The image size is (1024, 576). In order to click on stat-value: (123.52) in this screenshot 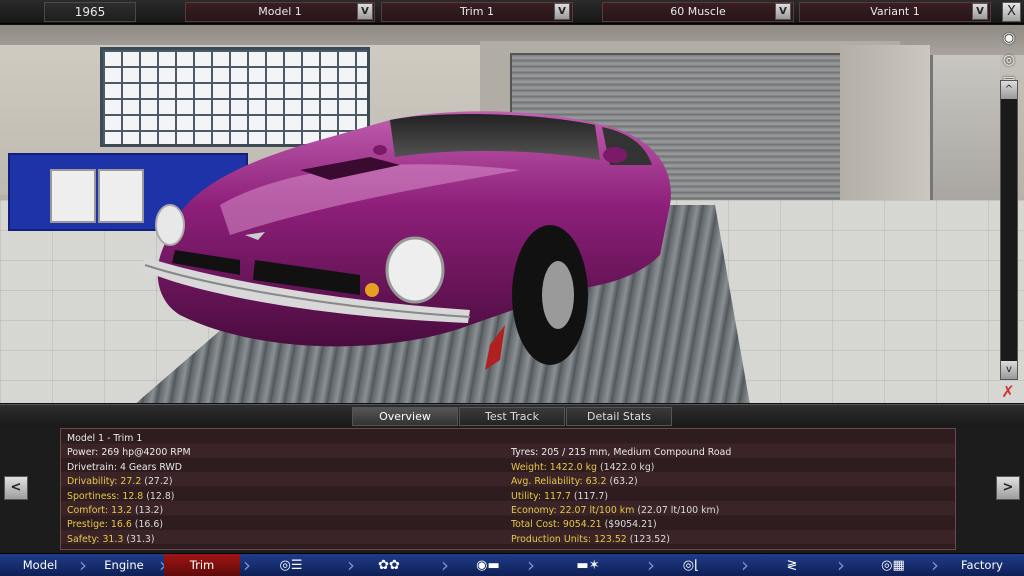, I will do `click(649, 539)`.